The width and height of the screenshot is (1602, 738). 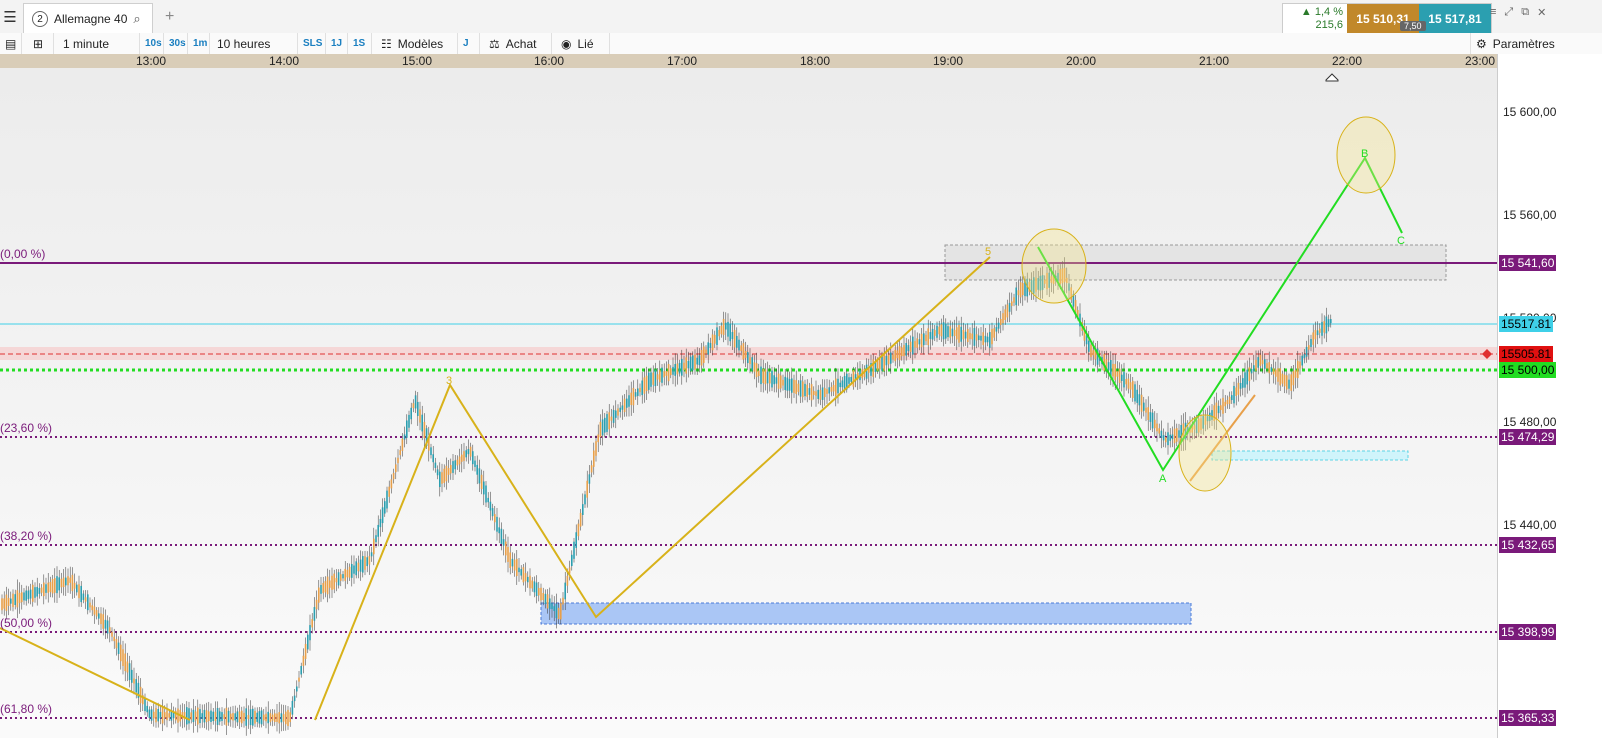 What do you see at coordinates (99, 43) in the screenshot?
I see `timeframe-select: 1 minute` at bounding box center [99, 43].